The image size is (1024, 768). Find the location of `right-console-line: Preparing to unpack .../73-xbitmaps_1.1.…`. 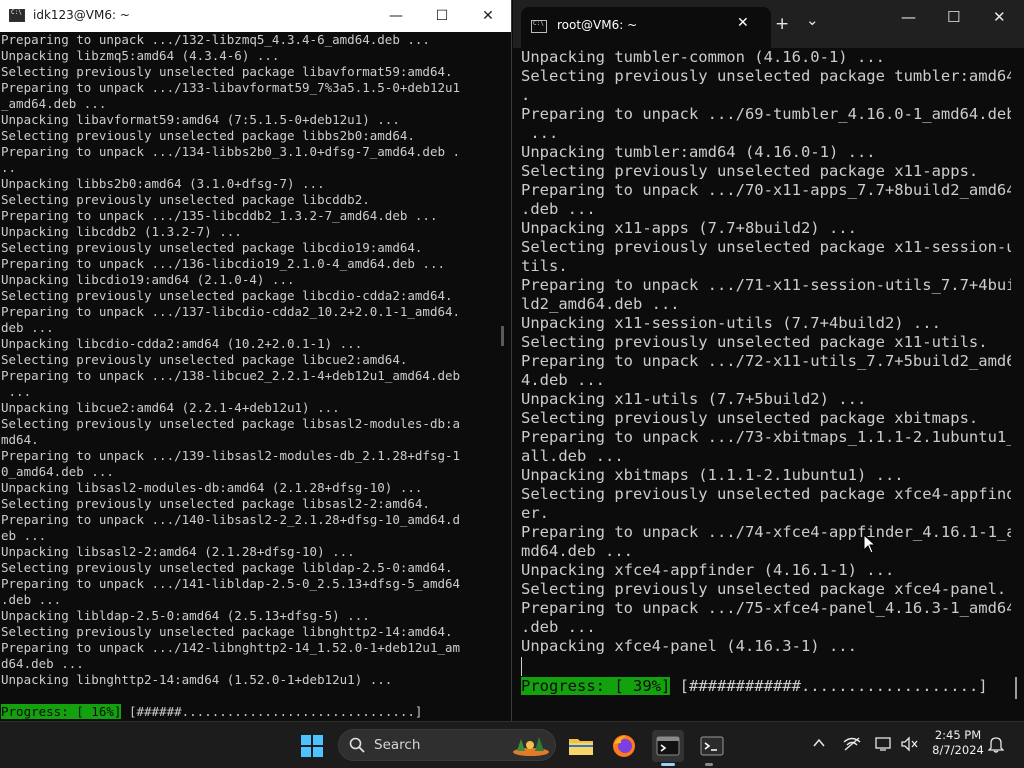

right-console-line: Preparing to unpack .../73-xbitmaps_1.1.… is located at coordinates (766, 437).